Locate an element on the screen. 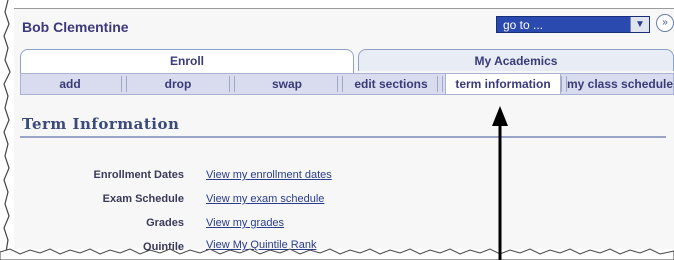 The image size is (674, 260). grades-link: View my grades is located at coordinates (245, 223).